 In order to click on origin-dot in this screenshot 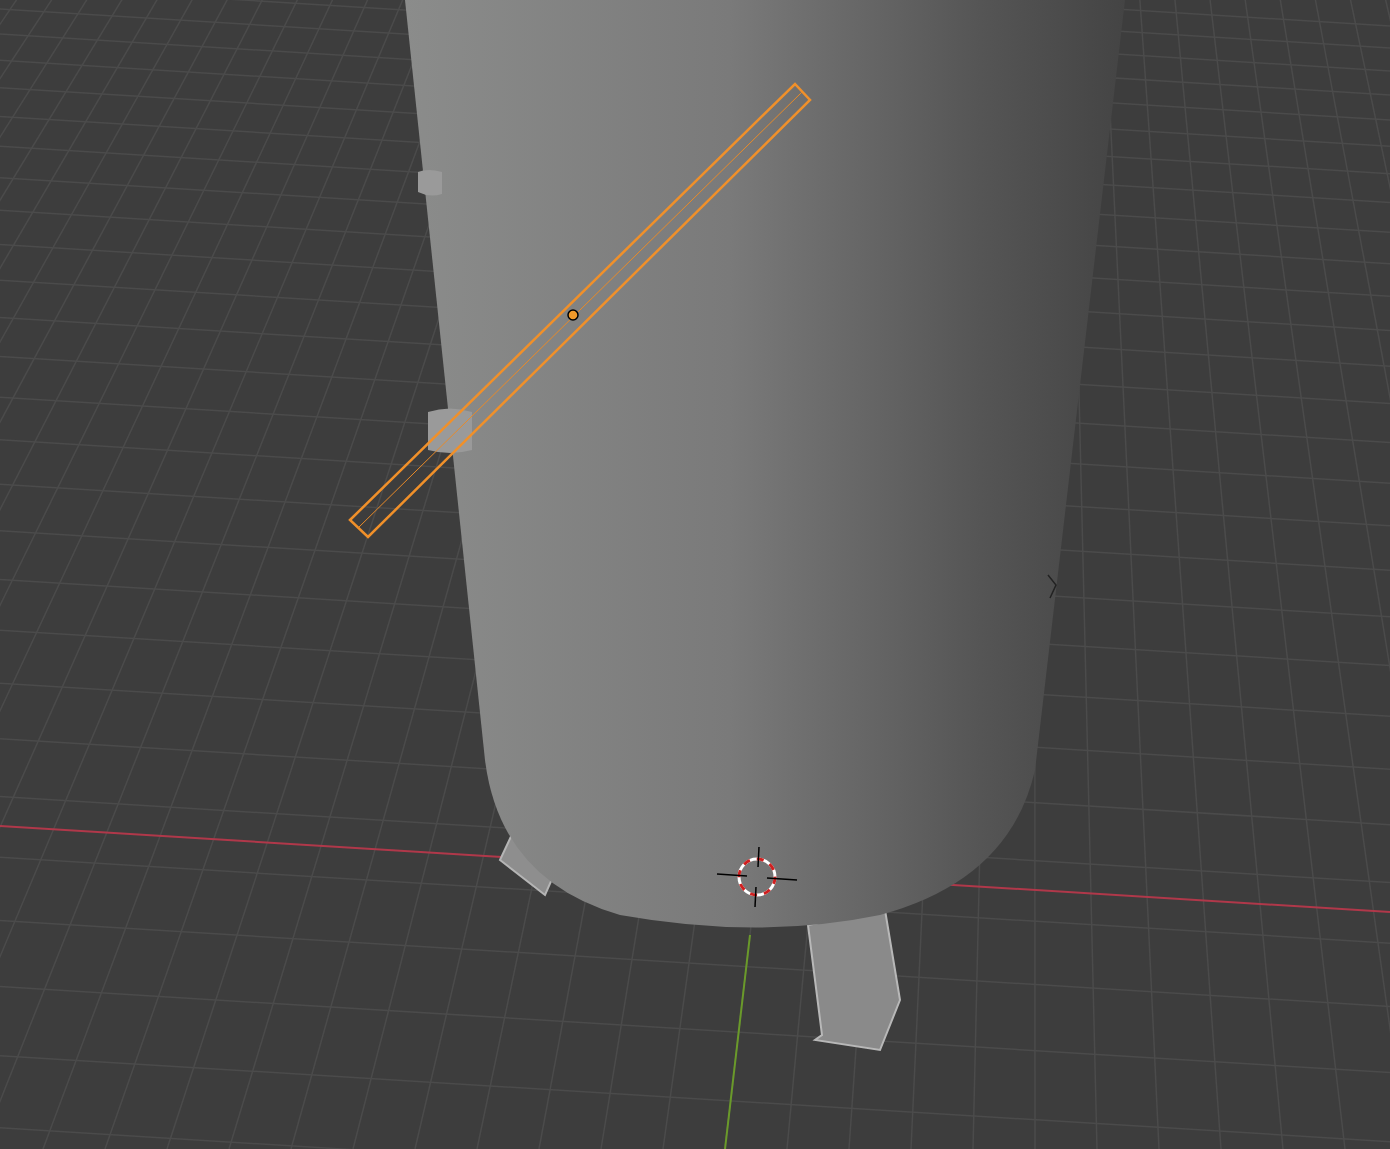, I will do `click(573, 315)`.